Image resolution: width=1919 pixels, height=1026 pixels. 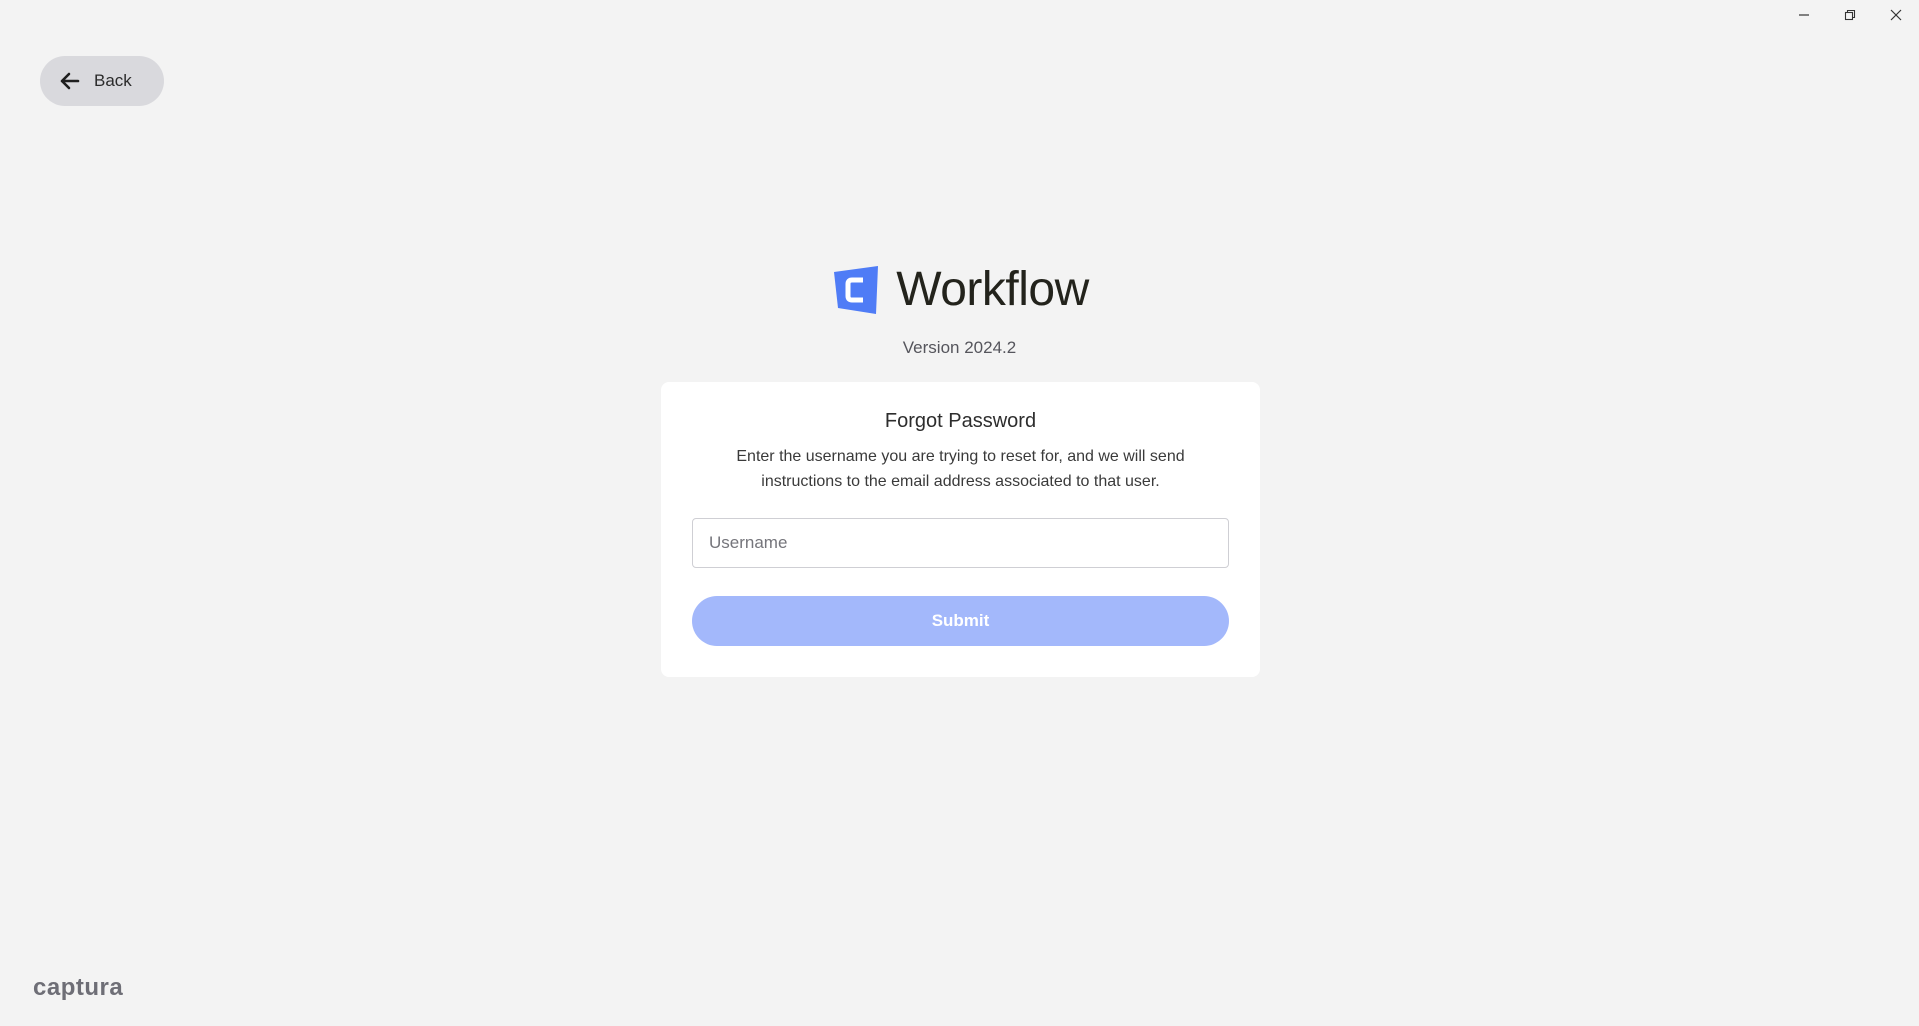 What do you see at coordinates (960, 621) in the screenshot?
I see `submit-button: Submit` at bounding box center [960, 621].